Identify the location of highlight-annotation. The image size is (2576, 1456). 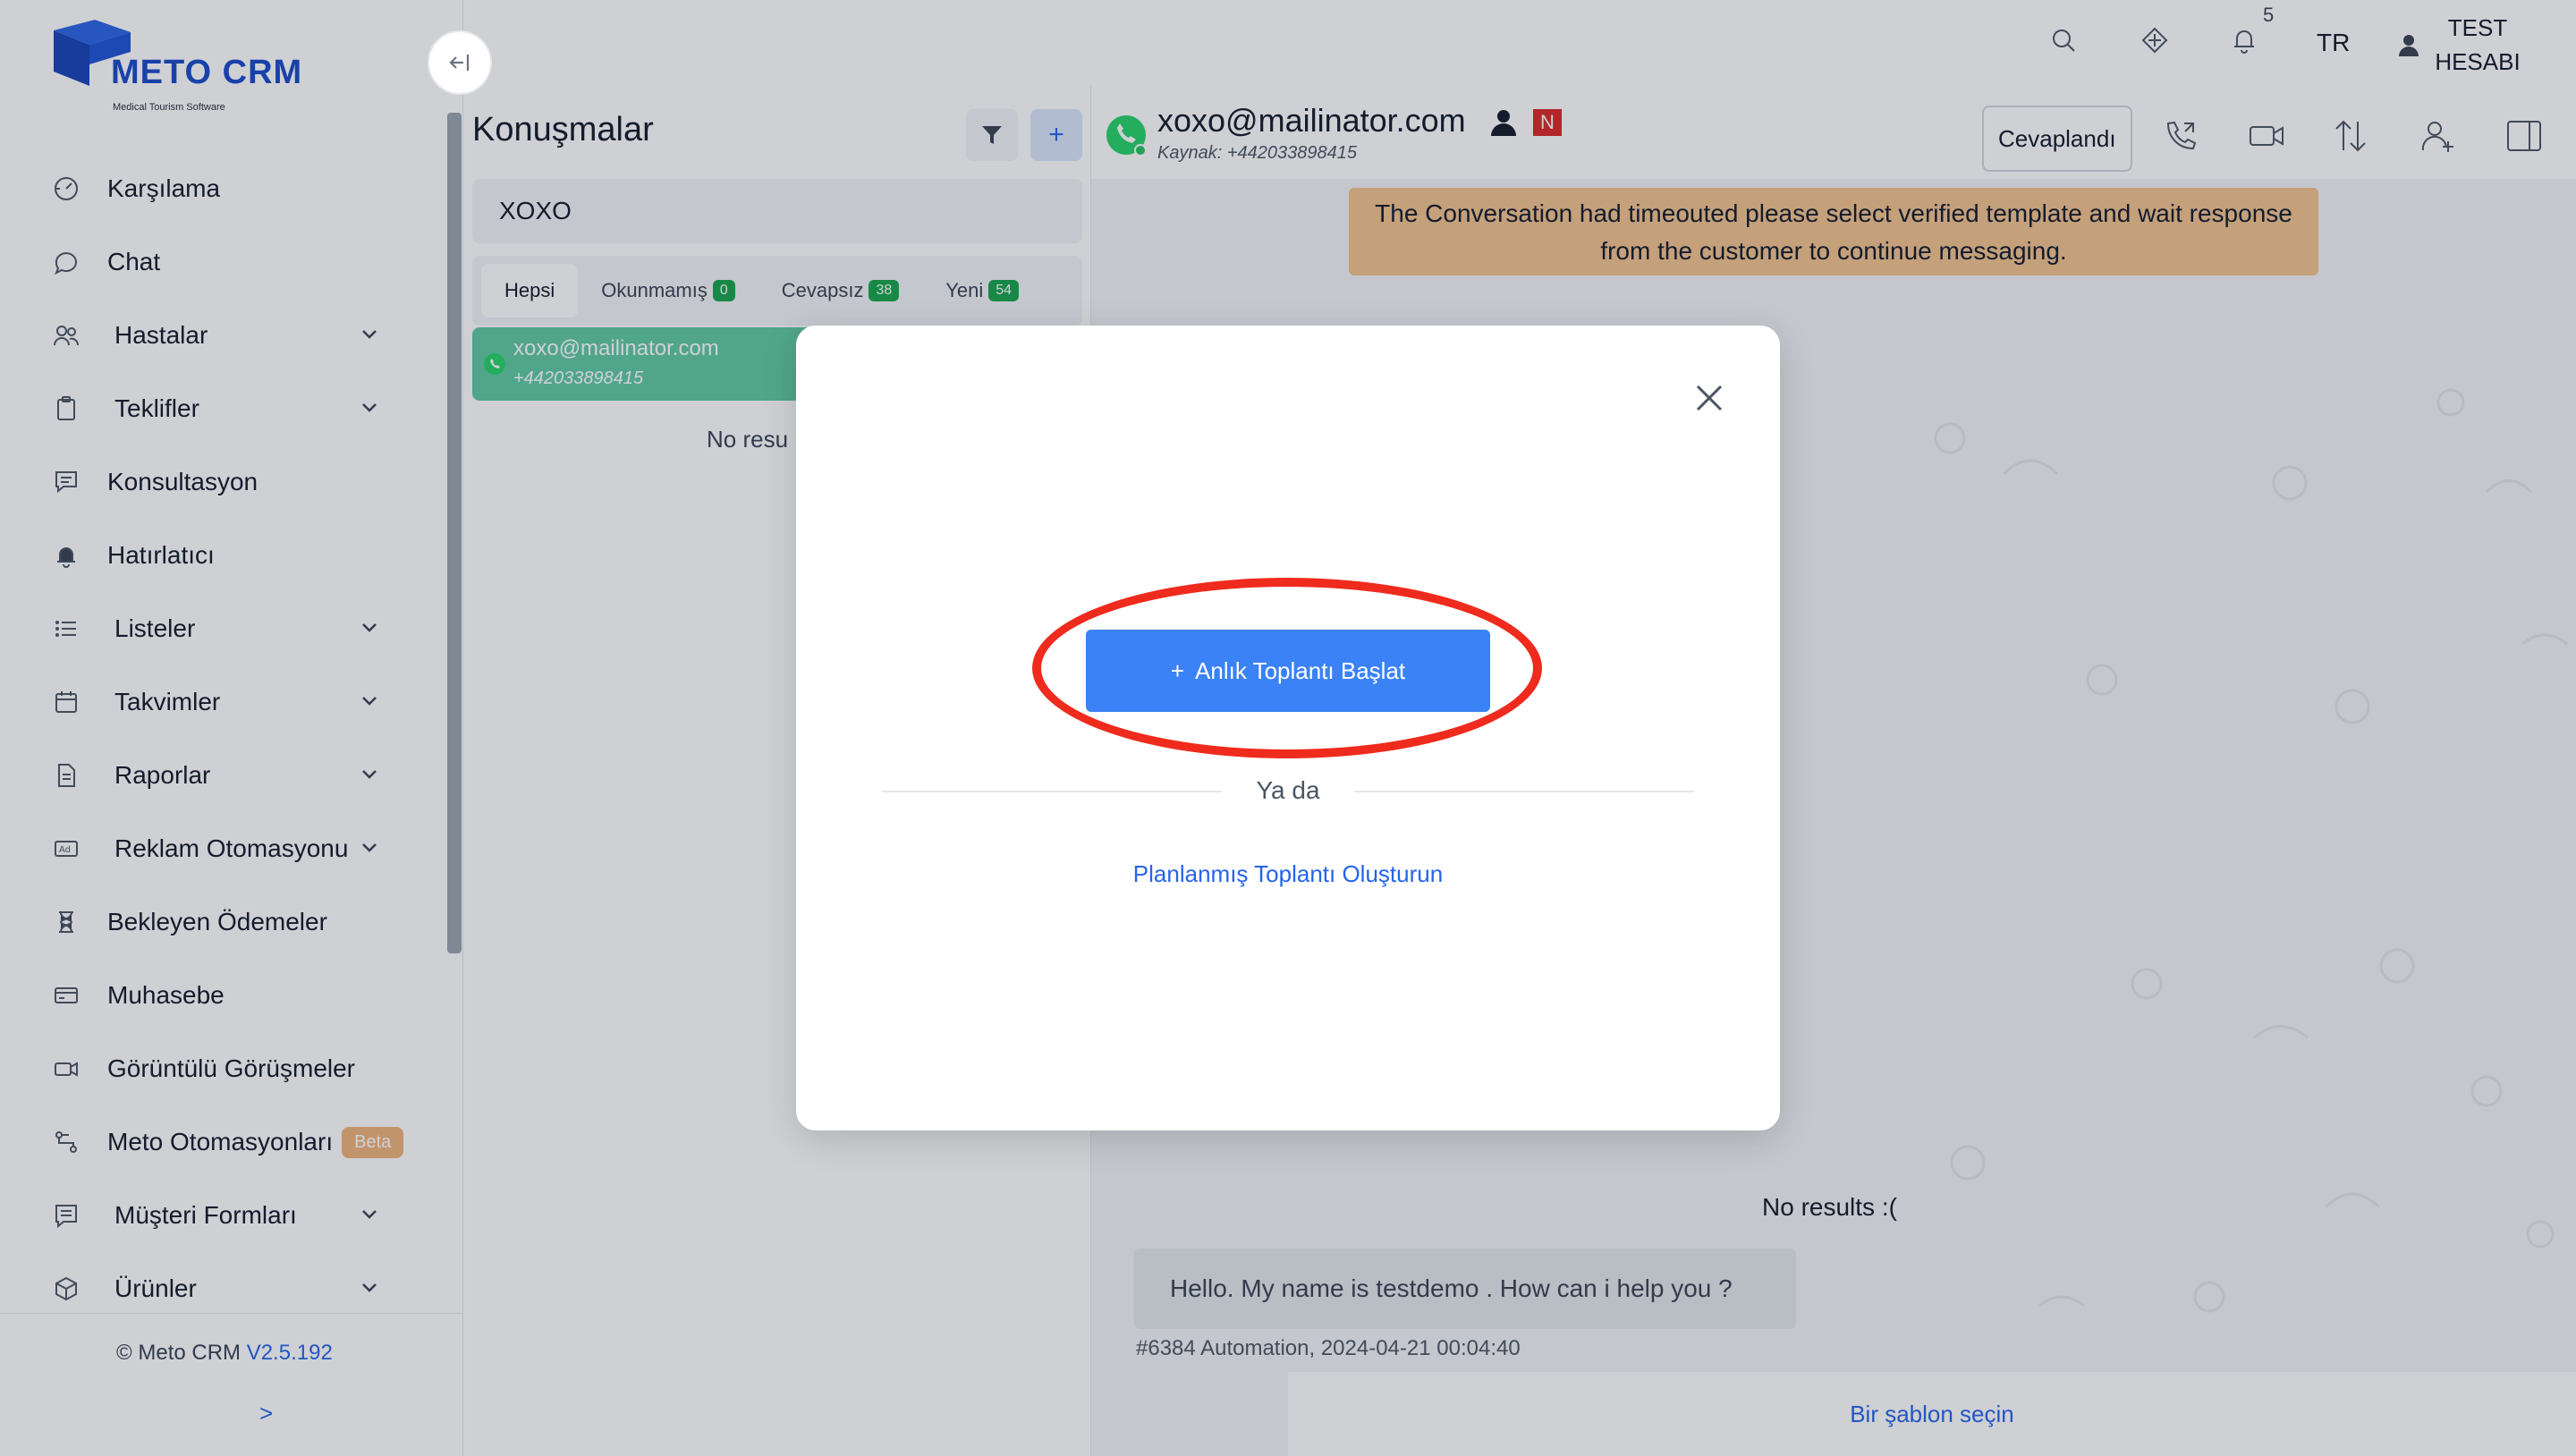
(1287, 668).